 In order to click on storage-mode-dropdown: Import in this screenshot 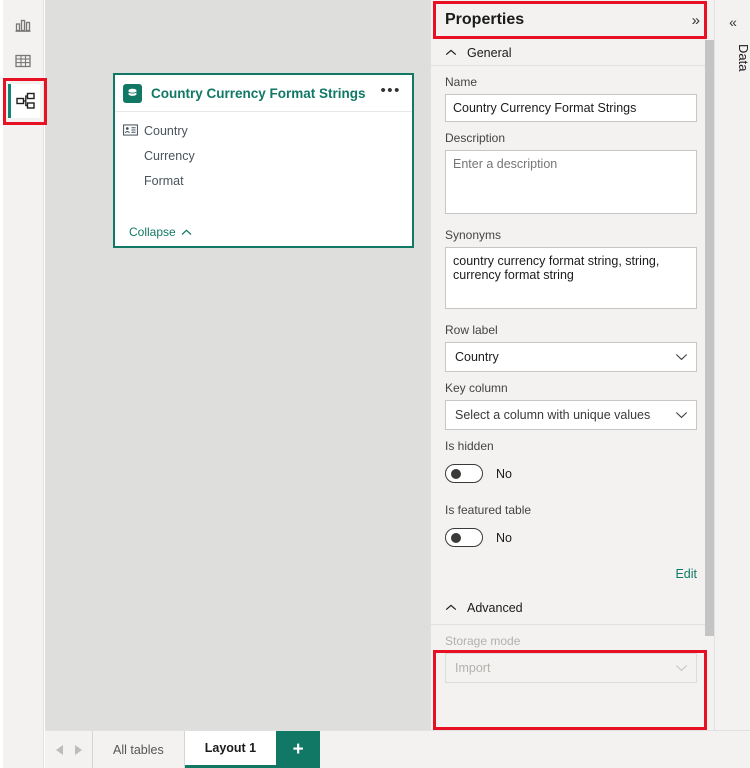, I will do `click(571, 668)`.